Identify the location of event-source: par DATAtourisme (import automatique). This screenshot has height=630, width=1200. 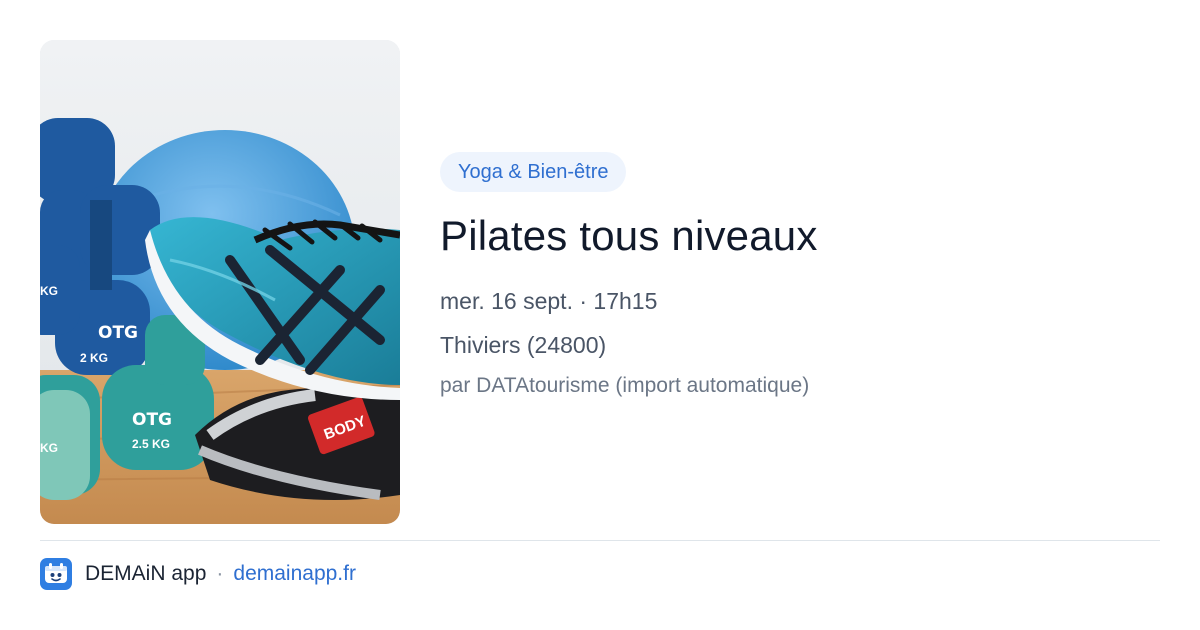
(625, 385).